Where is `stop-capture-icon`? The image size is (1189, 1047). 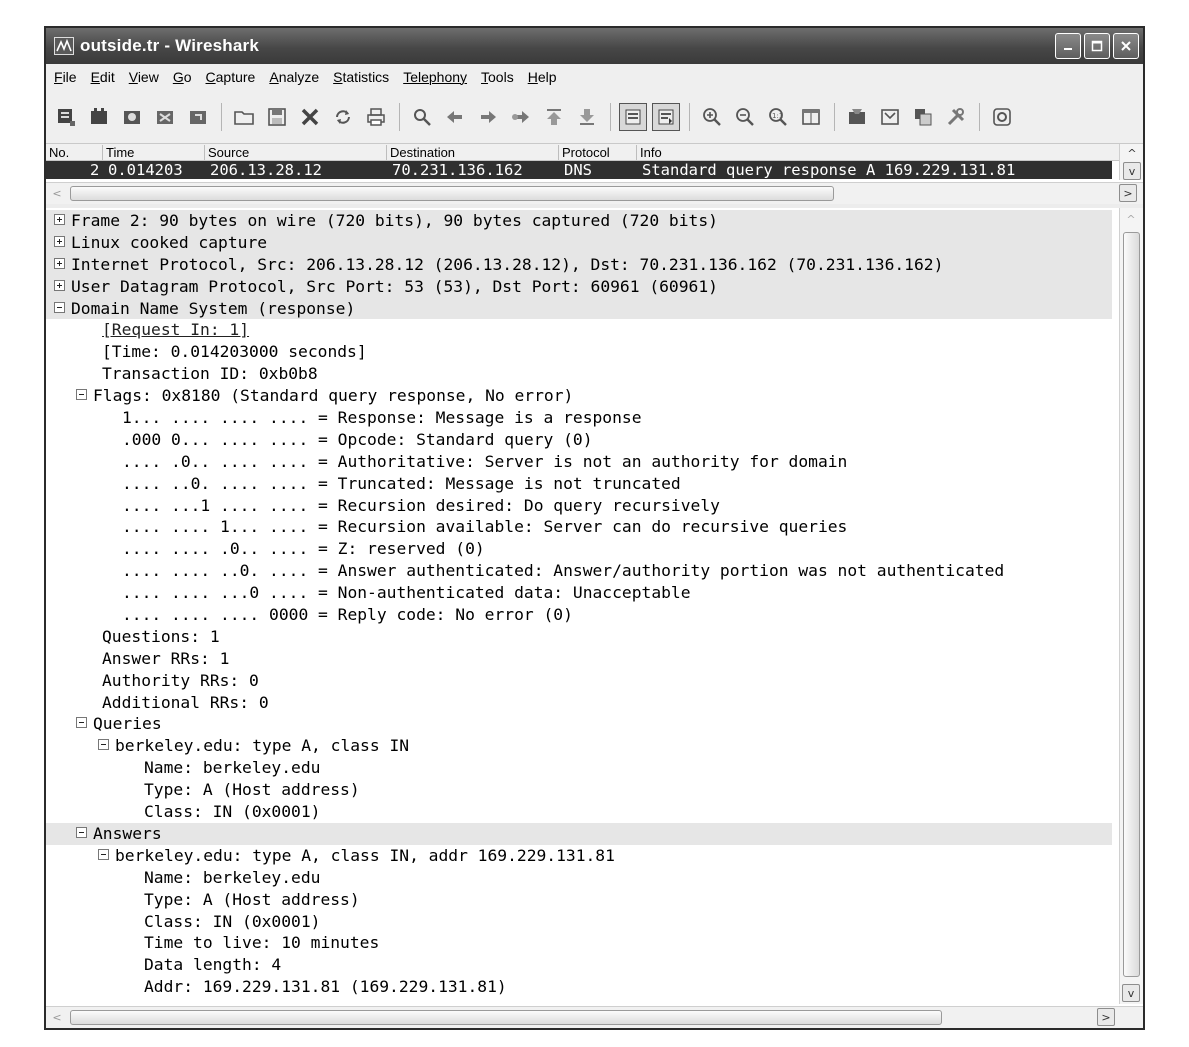 stop-capture-icon is located at coordinates (165, 117).